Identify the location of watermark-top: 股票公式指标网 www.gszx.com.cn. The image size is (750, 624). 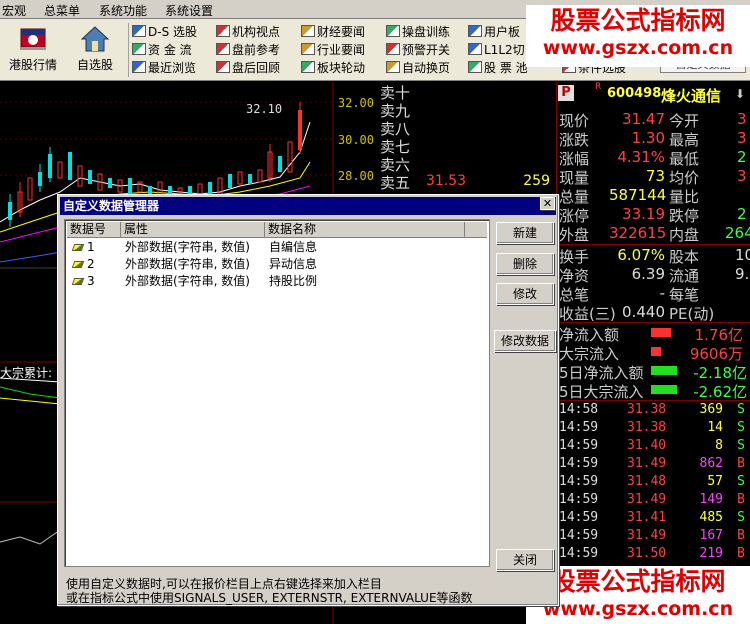
(638, 36).